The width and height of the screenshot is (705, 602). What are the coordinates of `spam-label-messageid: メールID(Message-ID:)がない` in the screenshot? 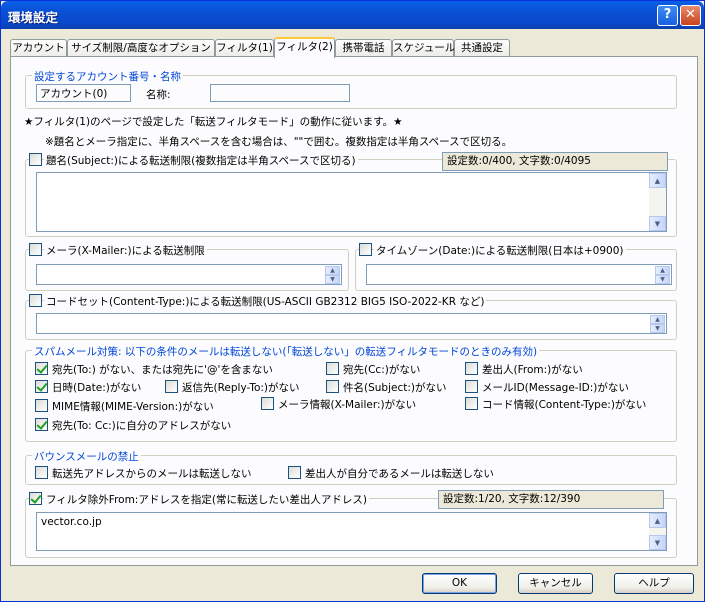 It's located at (555, 388).